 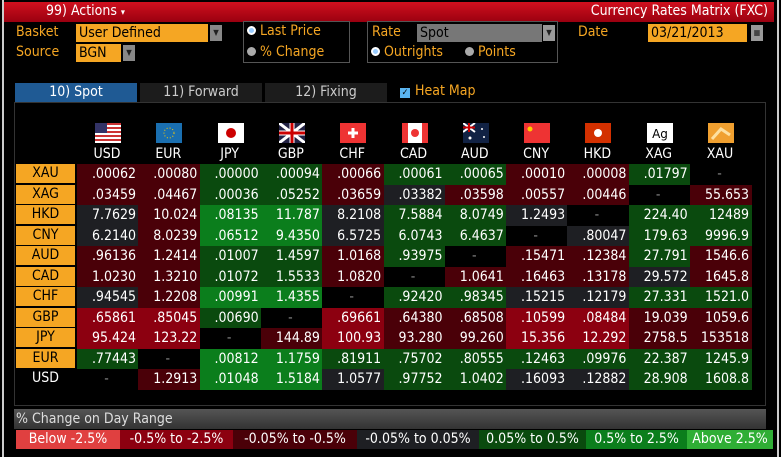 What do you see at coordinates (414, 297) in the screenshot?
I see `rate-cell: .92420` at bounding box center [414, 297].